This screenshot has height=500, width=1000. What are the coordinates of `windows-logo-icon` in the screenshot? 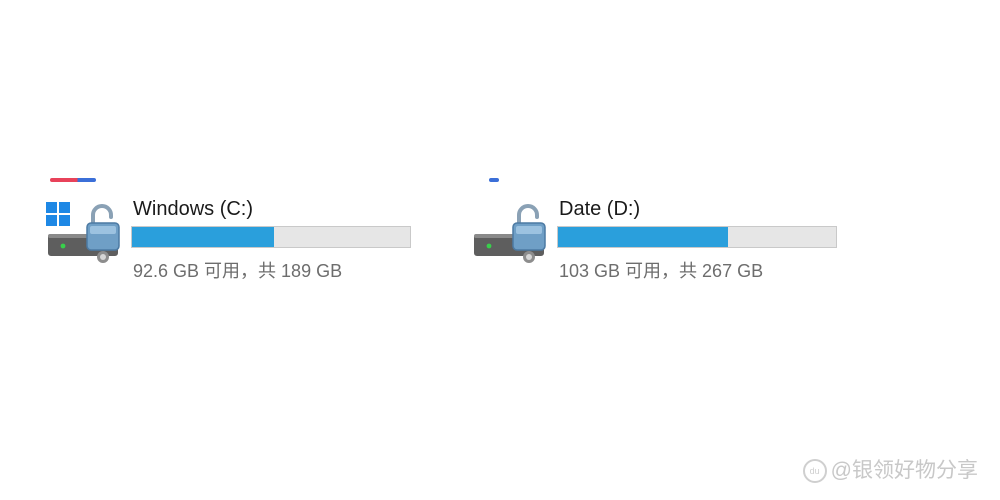 It's located at (58, 214).